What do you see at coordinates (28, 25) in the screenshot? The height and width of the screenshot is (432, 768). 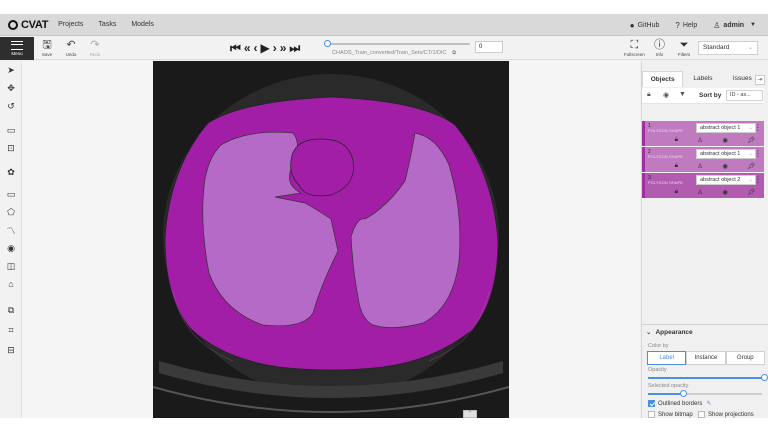 I see `cvat-logo: CVAT` at bounding box center [28, 25].